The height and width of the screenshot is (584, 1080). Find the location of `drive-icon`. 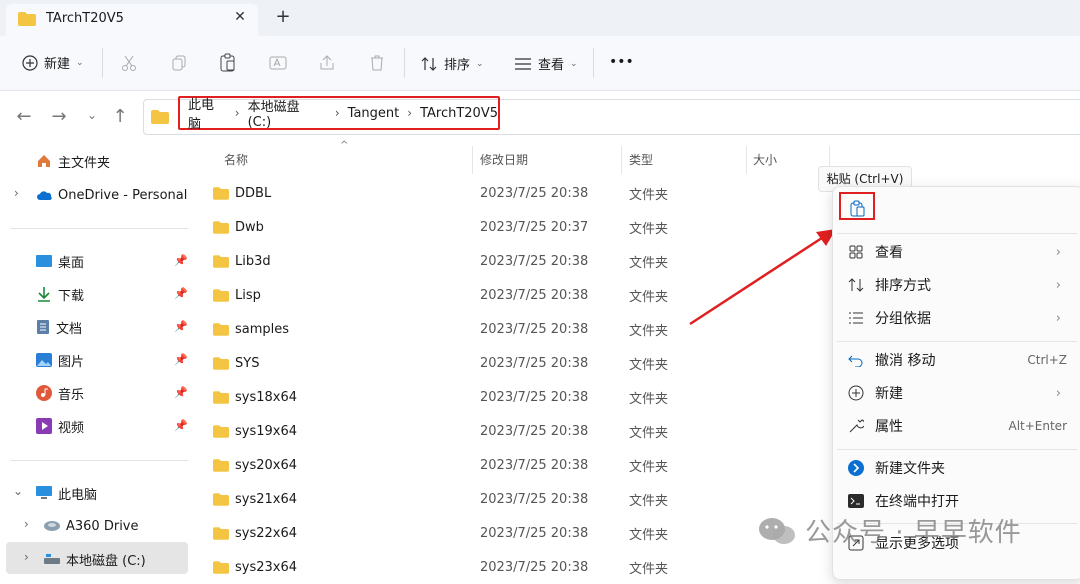

drive-icon is located at coordinates (52, 559).